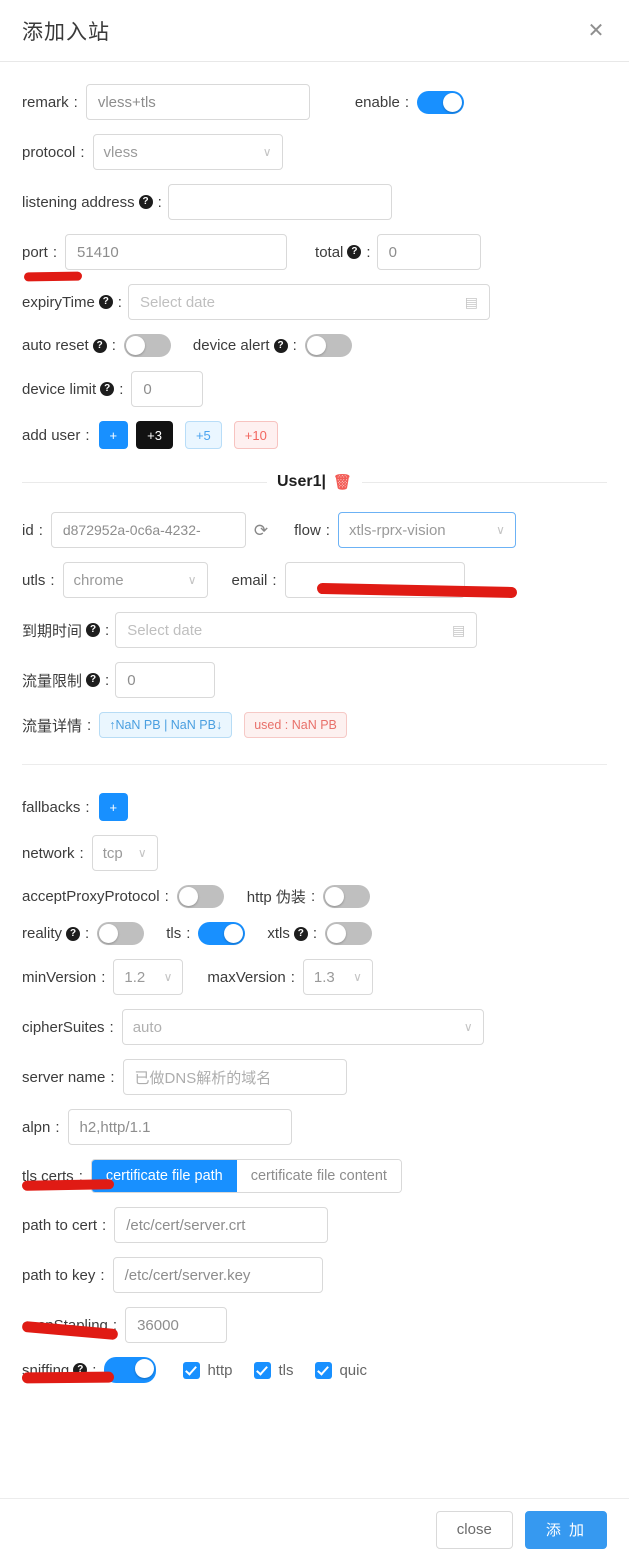 This screenshot has height=1560, width=629. Describe the element at coordinates (565, 1529) in the screenshot. I see `submit-button: 添 加` at that location.